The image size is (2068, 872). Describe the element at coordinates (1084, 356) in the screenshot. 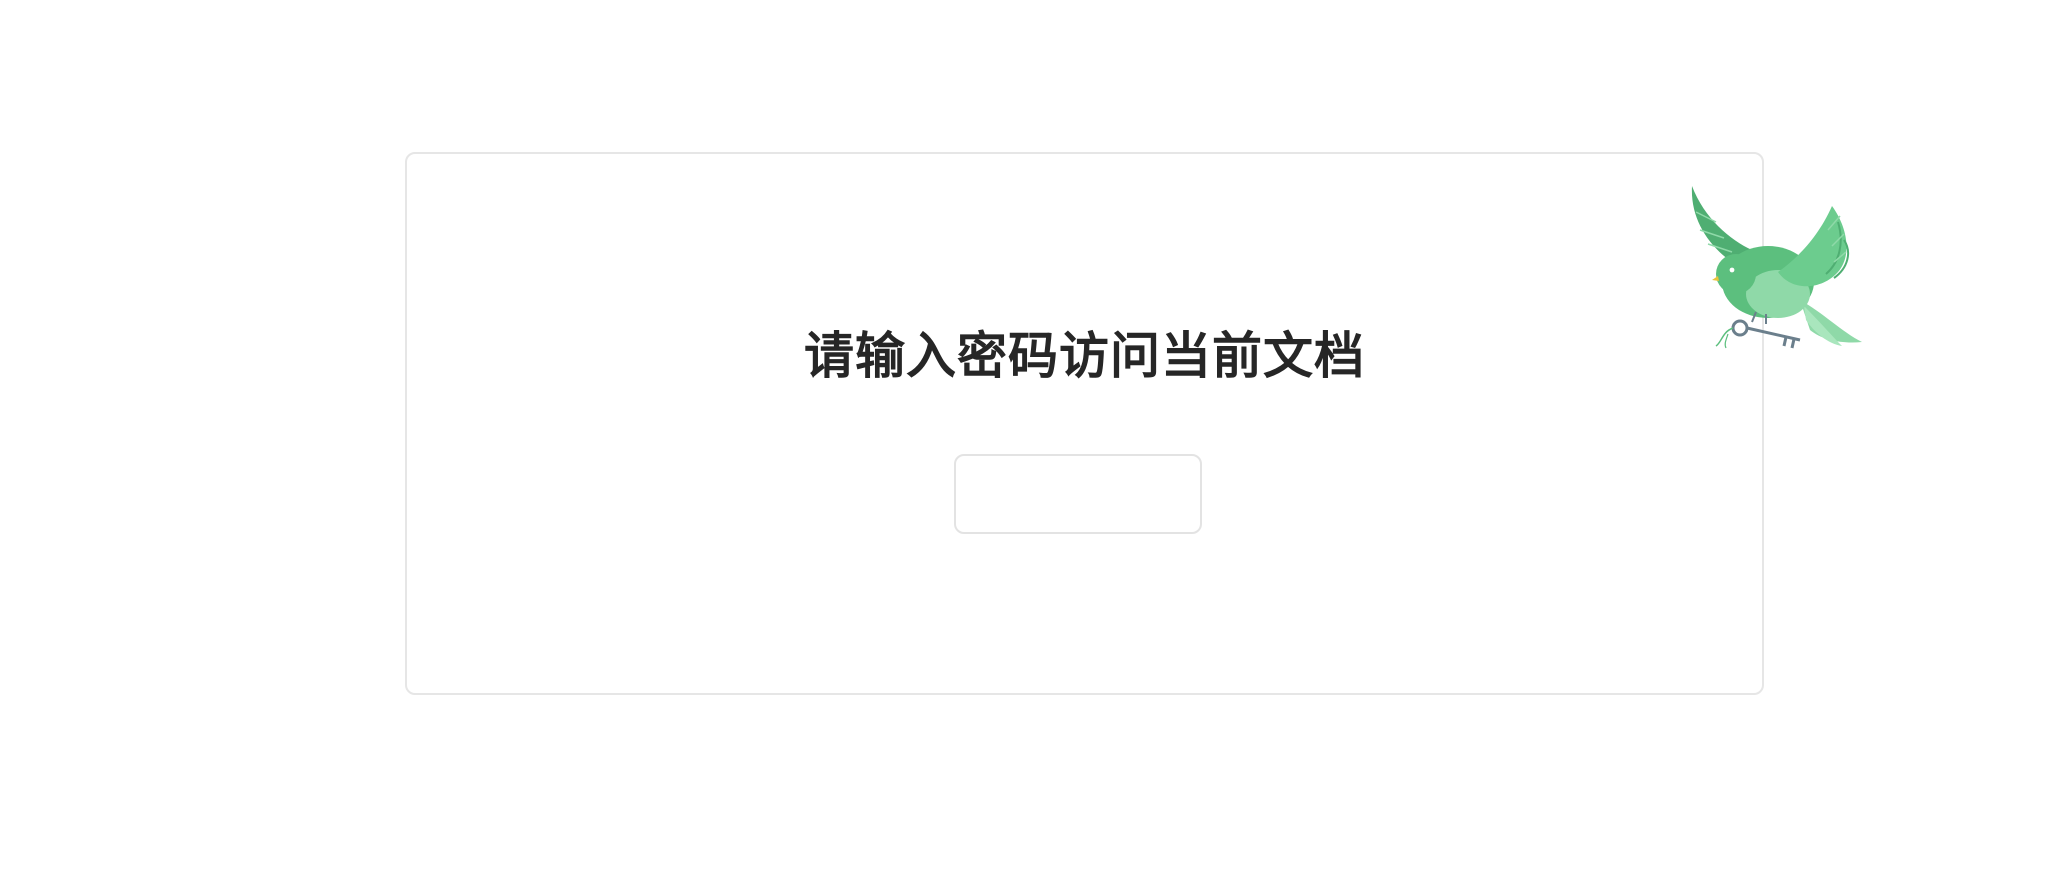

I see `page-title: 请输入密码访问当前文档` at that location.